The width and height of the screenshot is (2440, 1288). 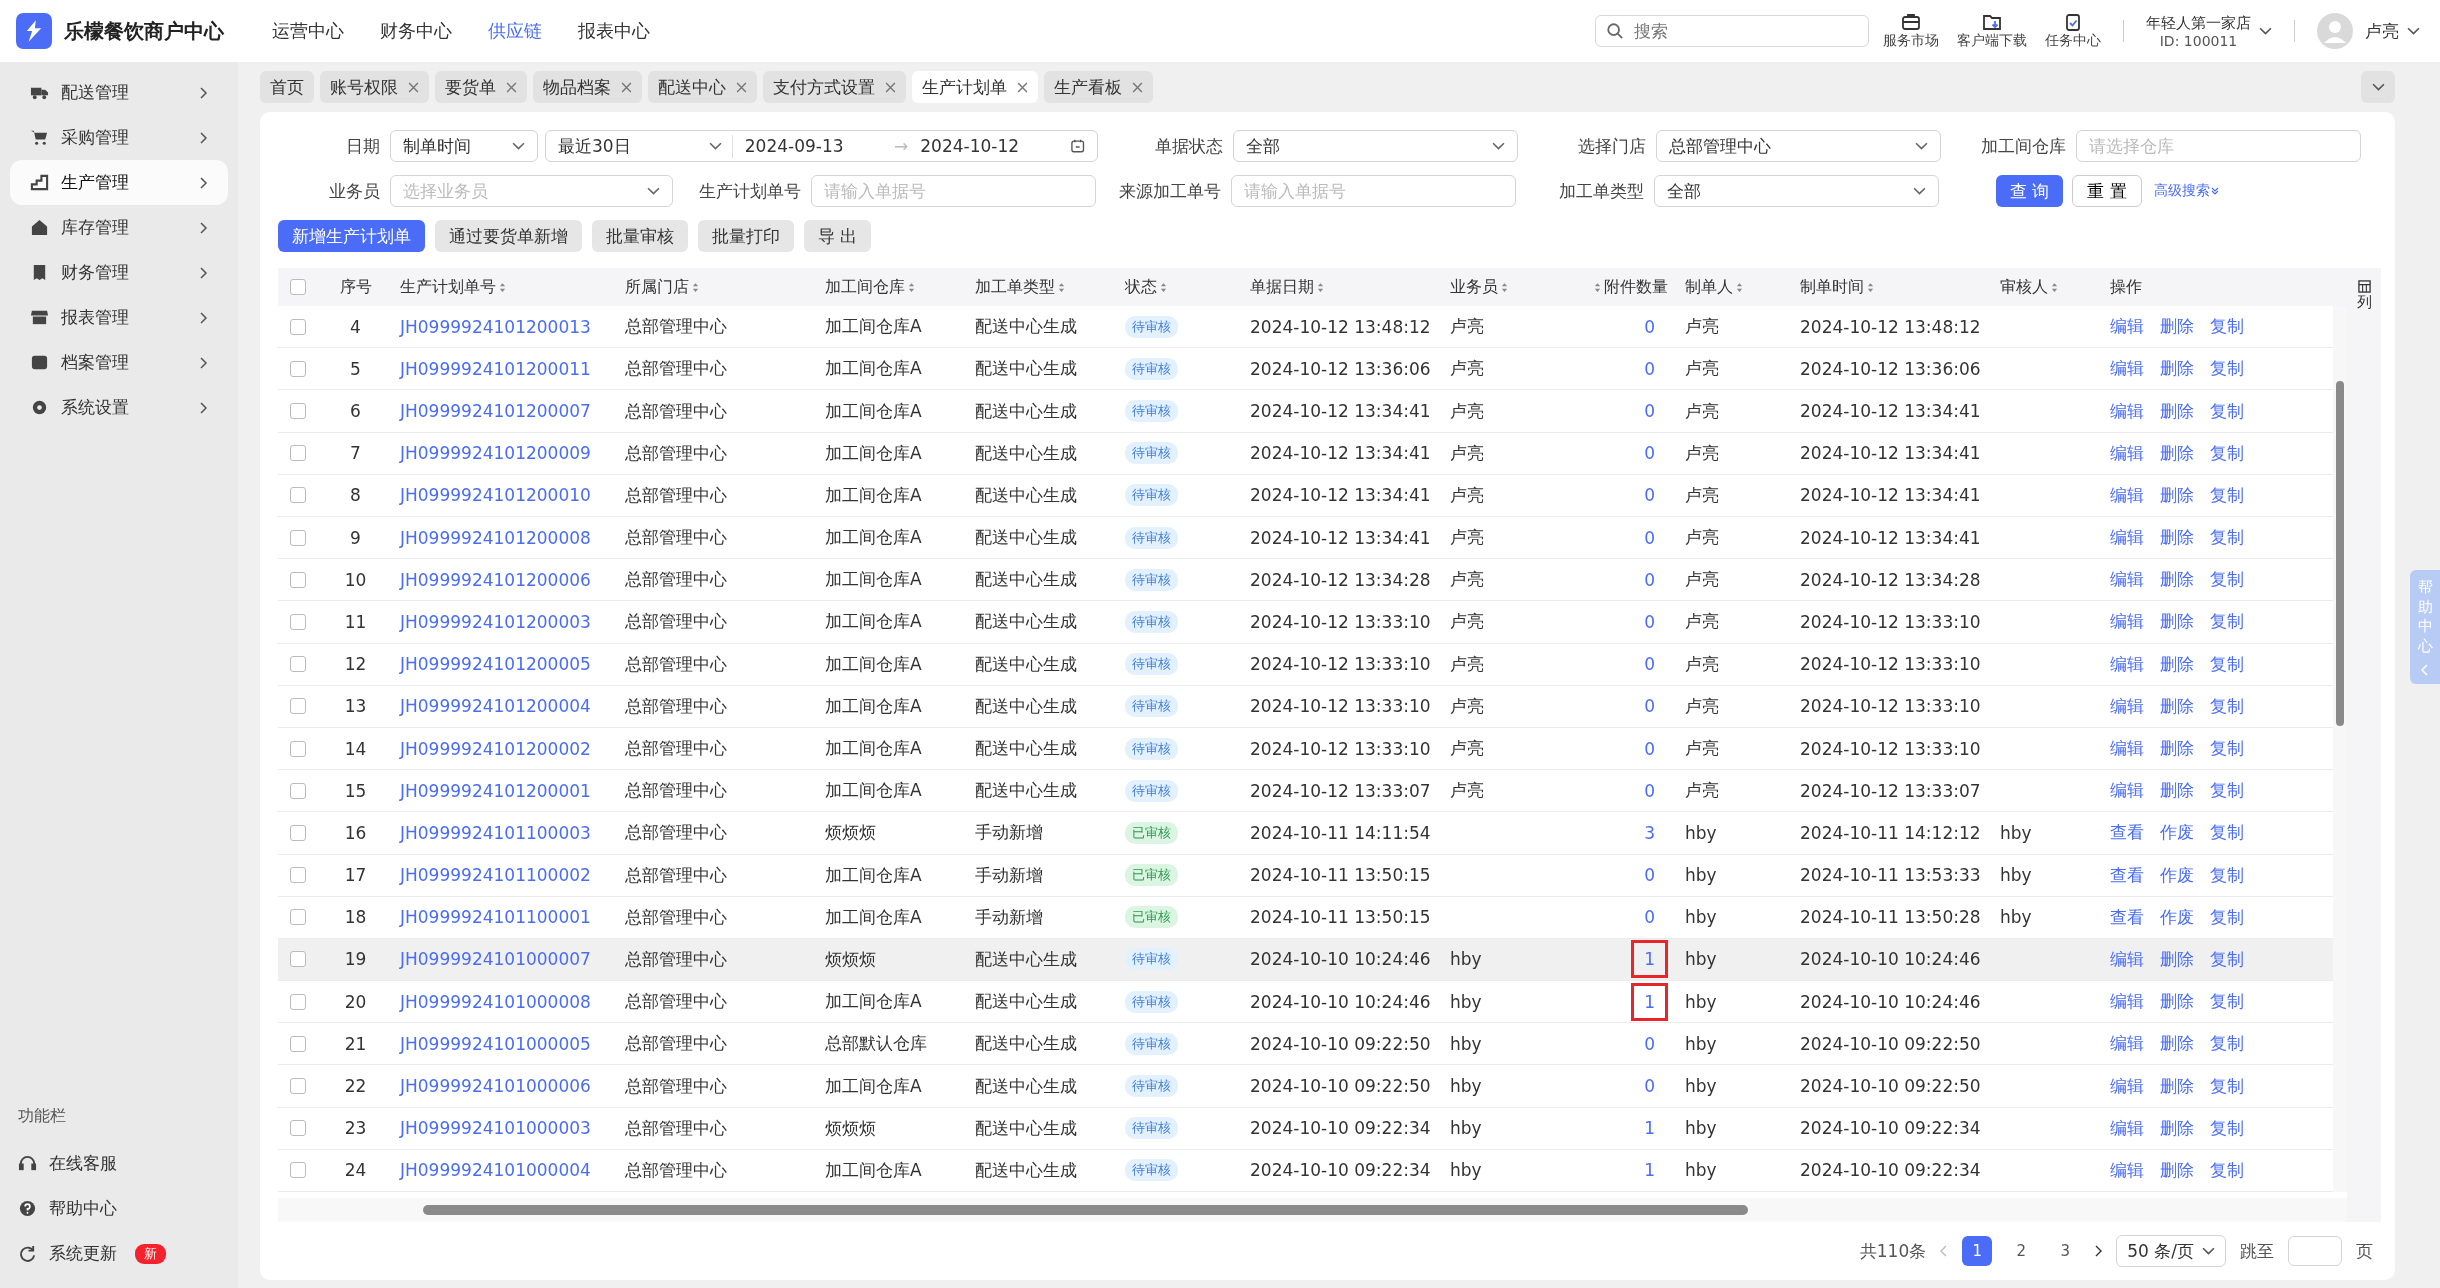 What do you see at coordinates (505, 453) in the screenshot?
I see `order-link: JH0999924101200009` at bounding box center [505, 453].